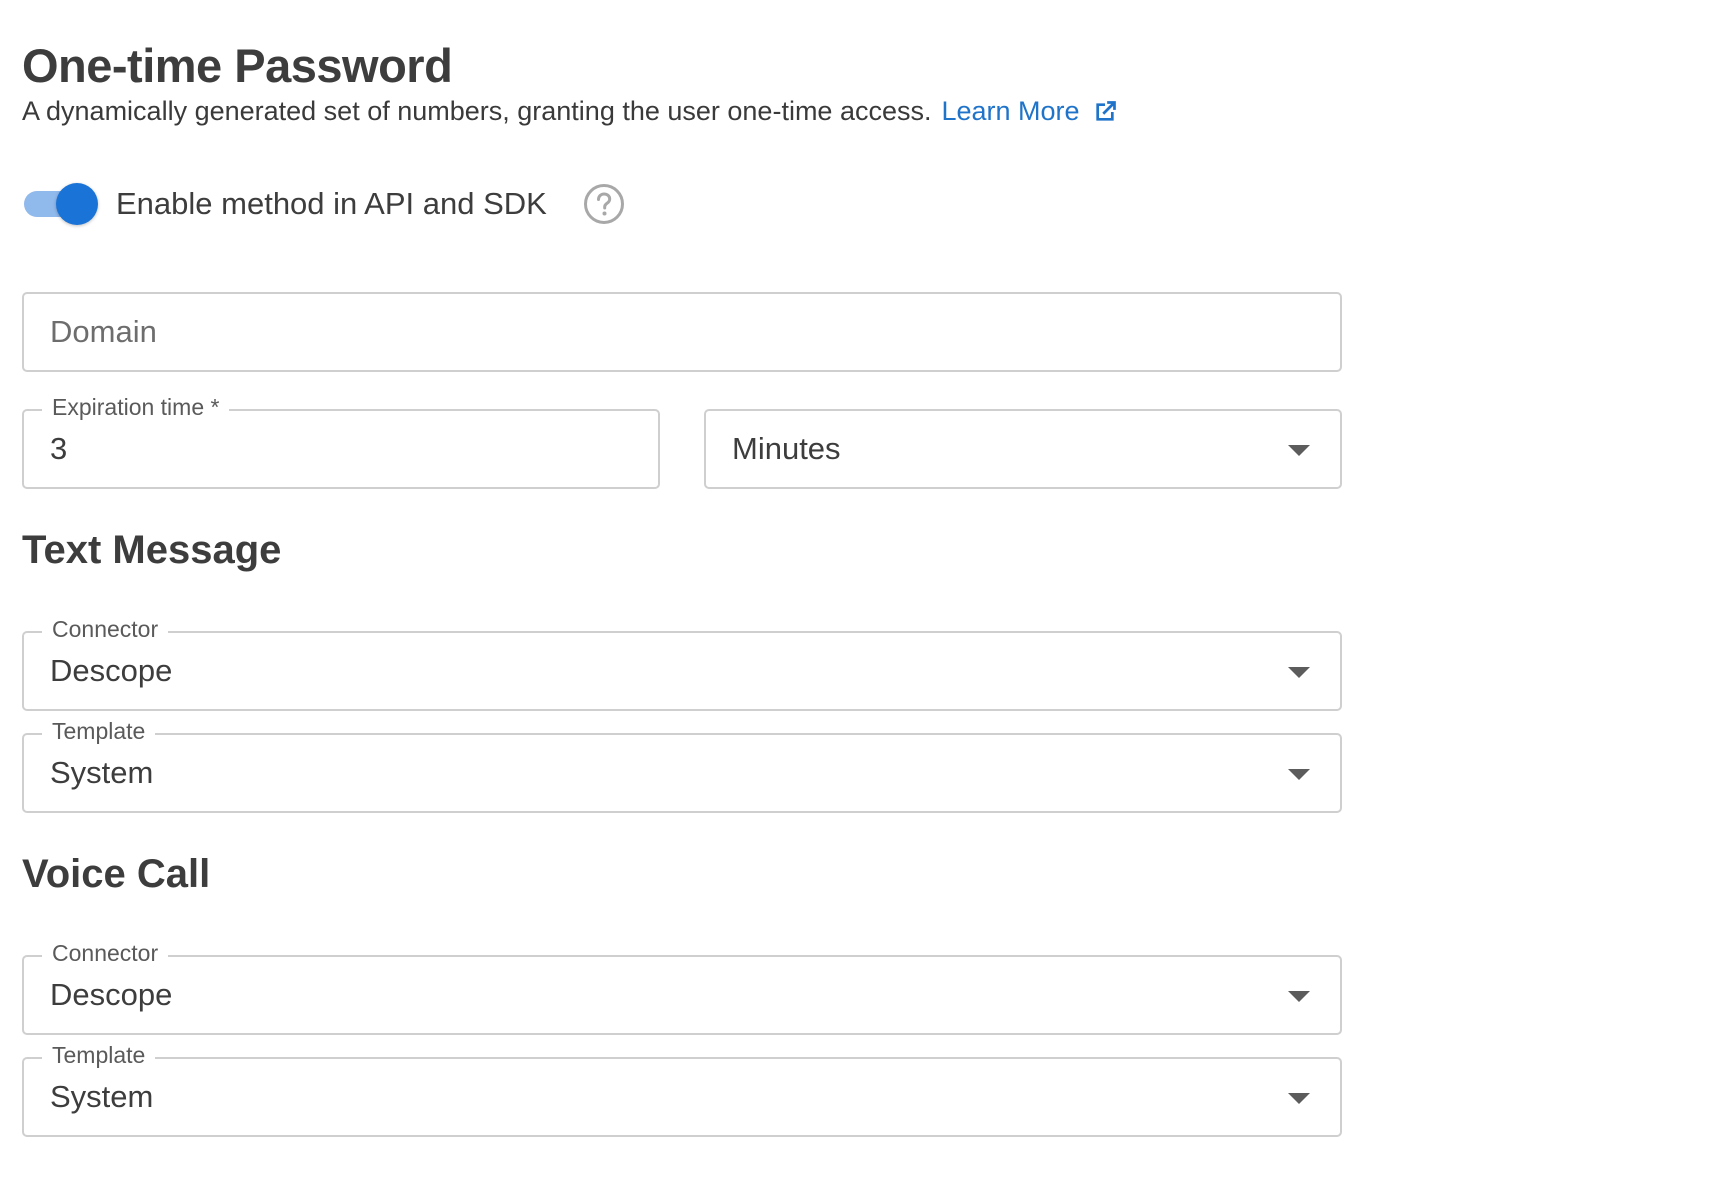 The image size is (1720, 1180). What do you see at coordinates (136, 407) in the screenshot?
I see `expiration-time-label: Expiration time *` at bounding box center [136, 407].